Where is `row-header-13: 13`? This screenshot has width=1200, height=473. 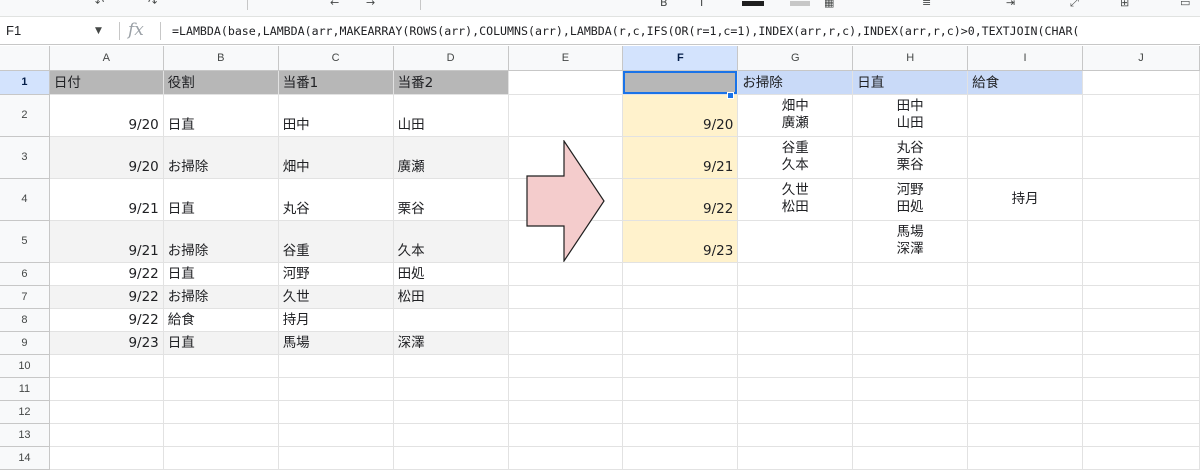
row-header-13: 13 is located at coordinates (25, 435).